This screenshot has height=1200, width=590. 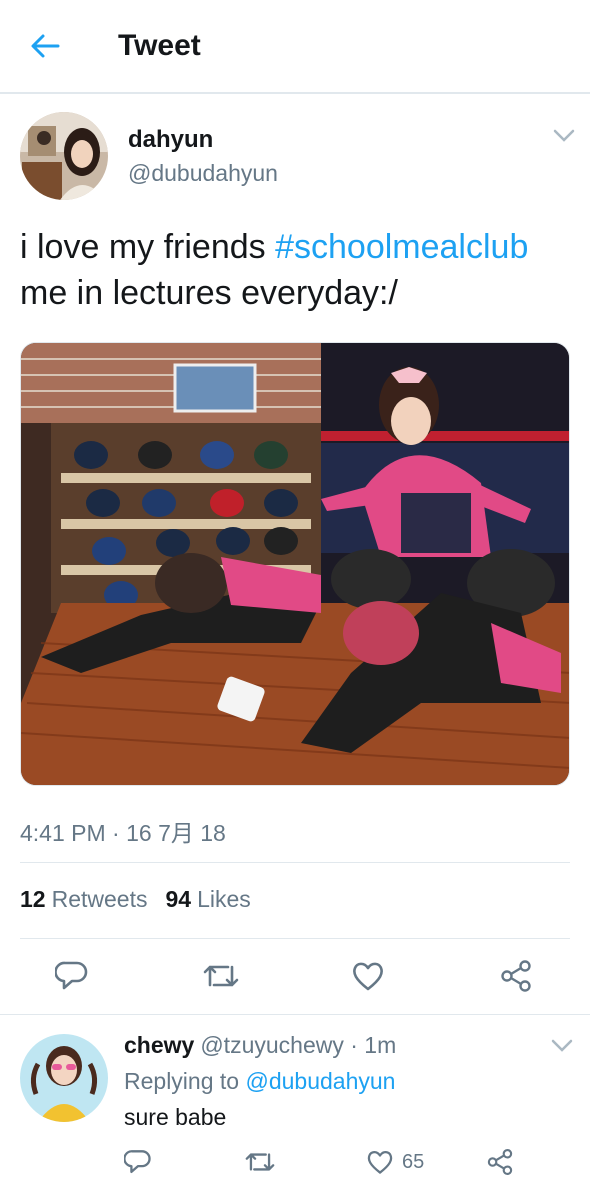 I want to click on replying-prefix: Replying to, so click(x=185, y=1081).